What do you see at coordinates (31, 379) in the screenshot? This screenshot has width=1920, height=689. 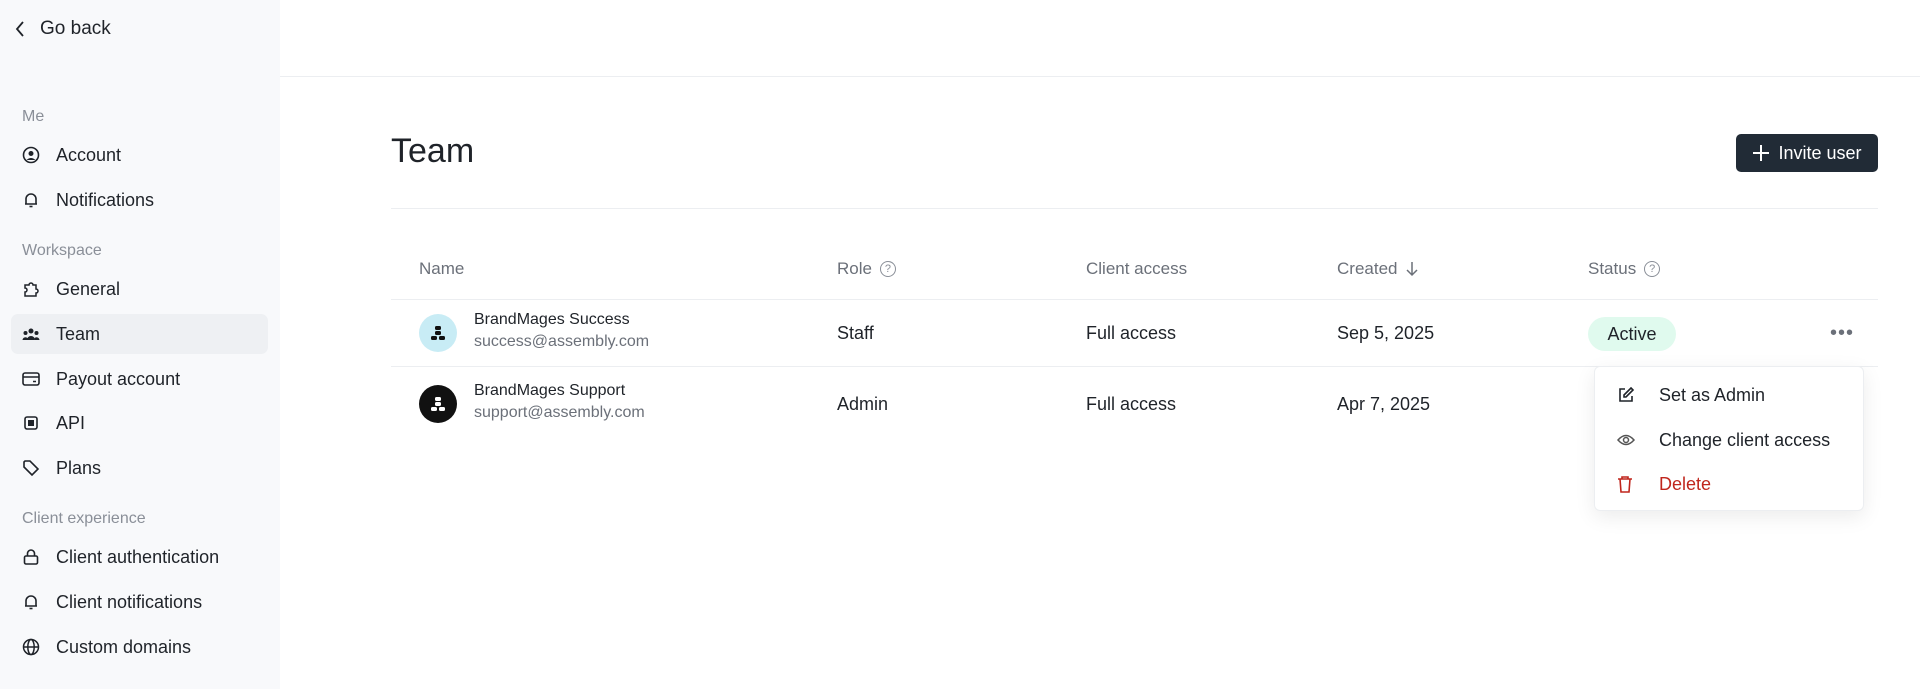 I see `credit-card-icon` at bounding box center [31, 379].